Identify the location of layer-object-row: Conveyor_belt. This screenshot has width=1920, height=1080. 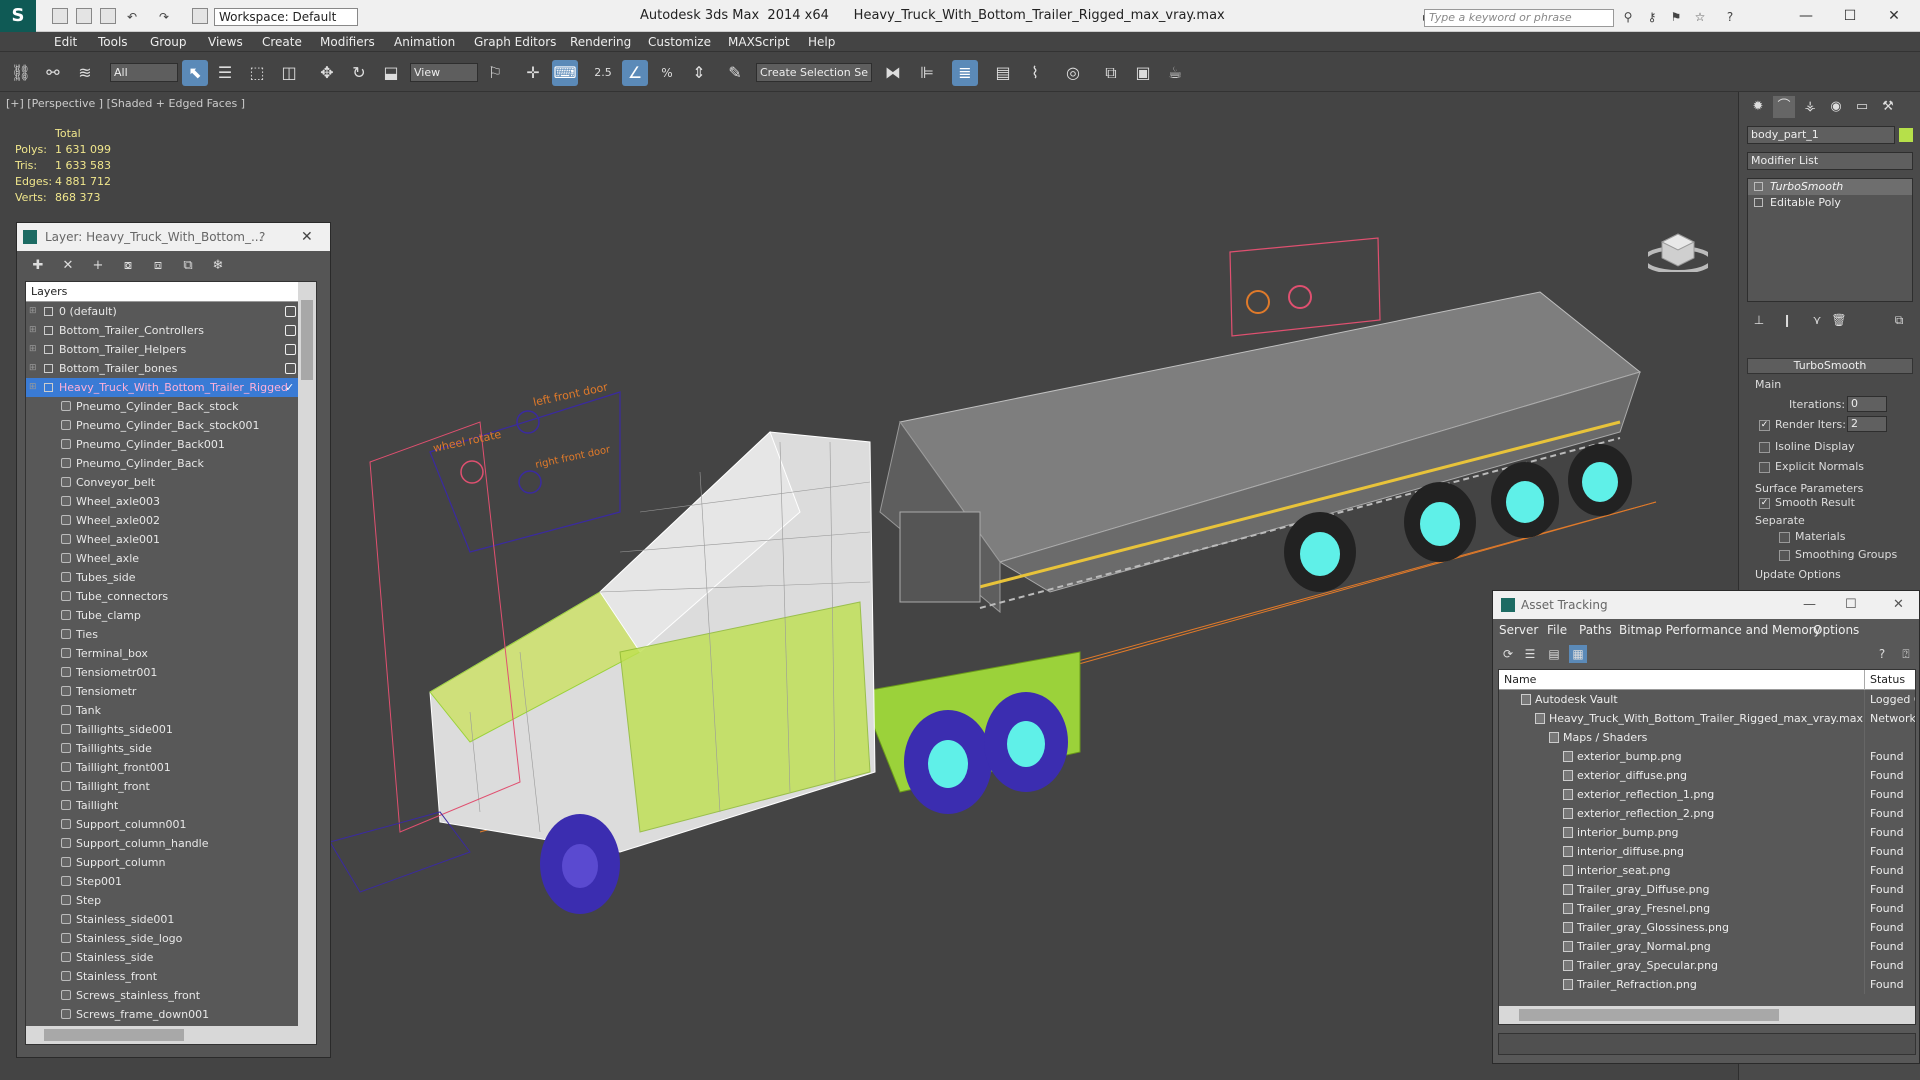
(162, 482).